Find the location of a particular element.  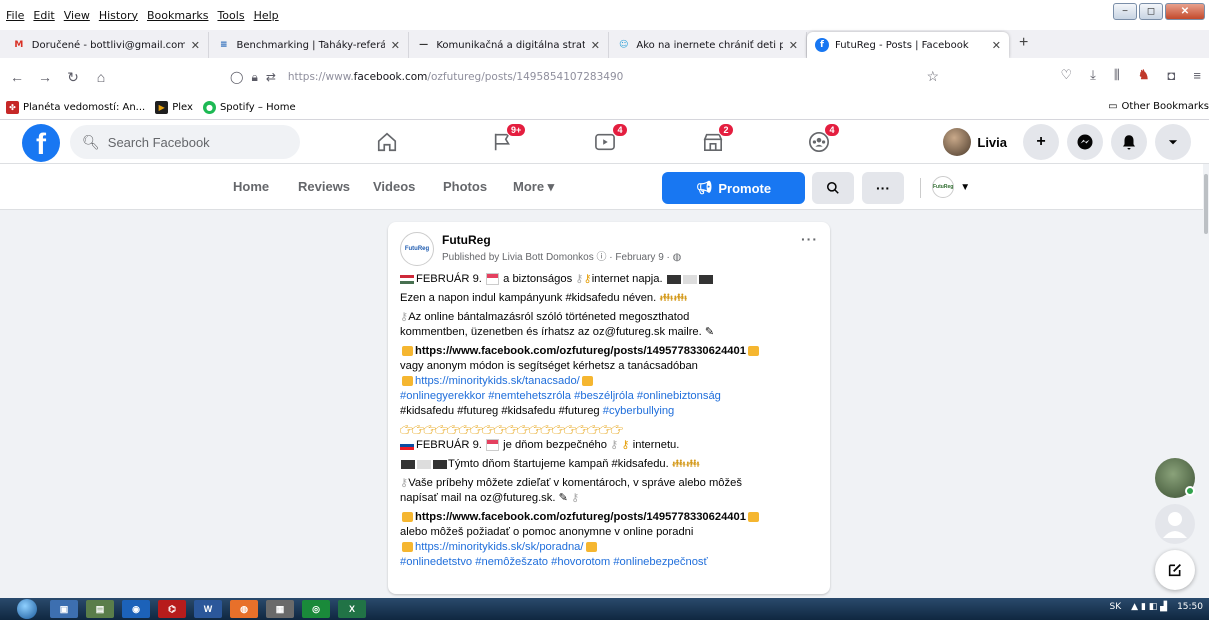

page-tab-reviews: Reviews is located at coordinates (324, 186).